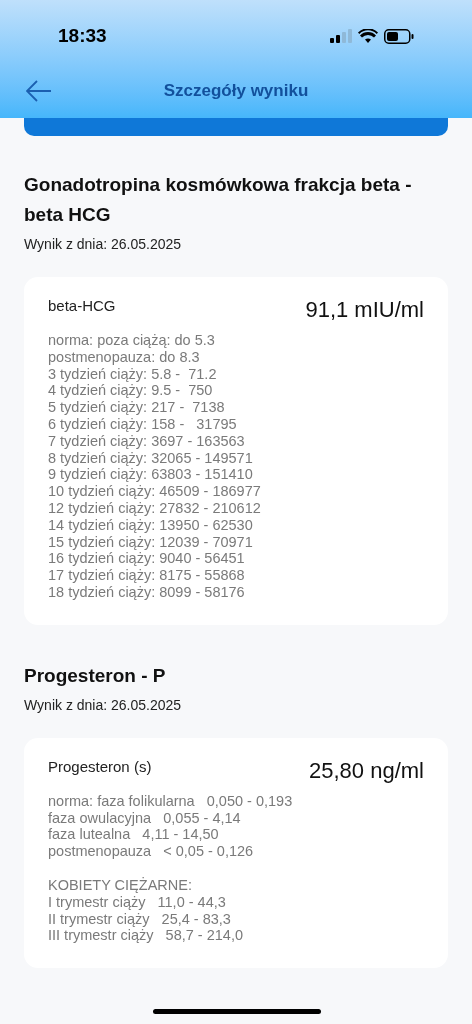 The width and height of the screenshot is (472, 1024). Describe the element at coordinates (120, 885) in the screenshot. I see `norm-line: KOBIETY CIĘŻARNE:` at that location.